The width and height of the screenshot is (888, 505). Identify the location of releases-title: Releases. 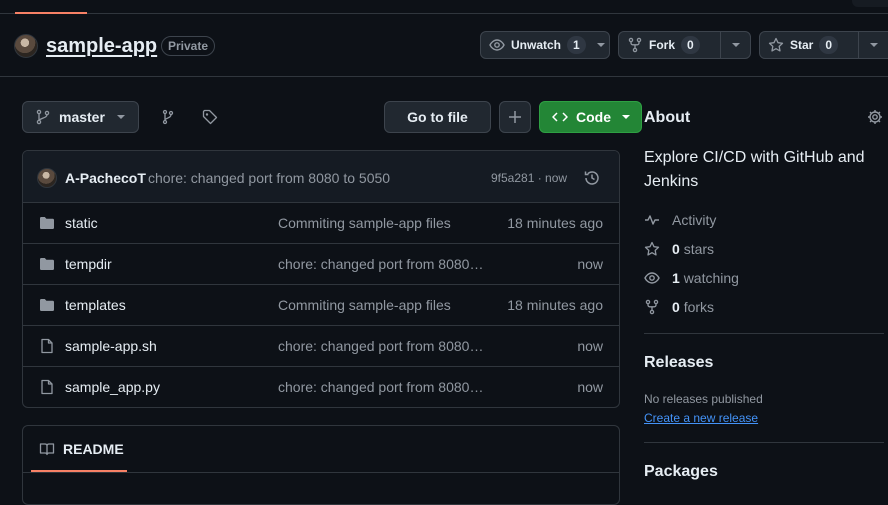
(678, 363).